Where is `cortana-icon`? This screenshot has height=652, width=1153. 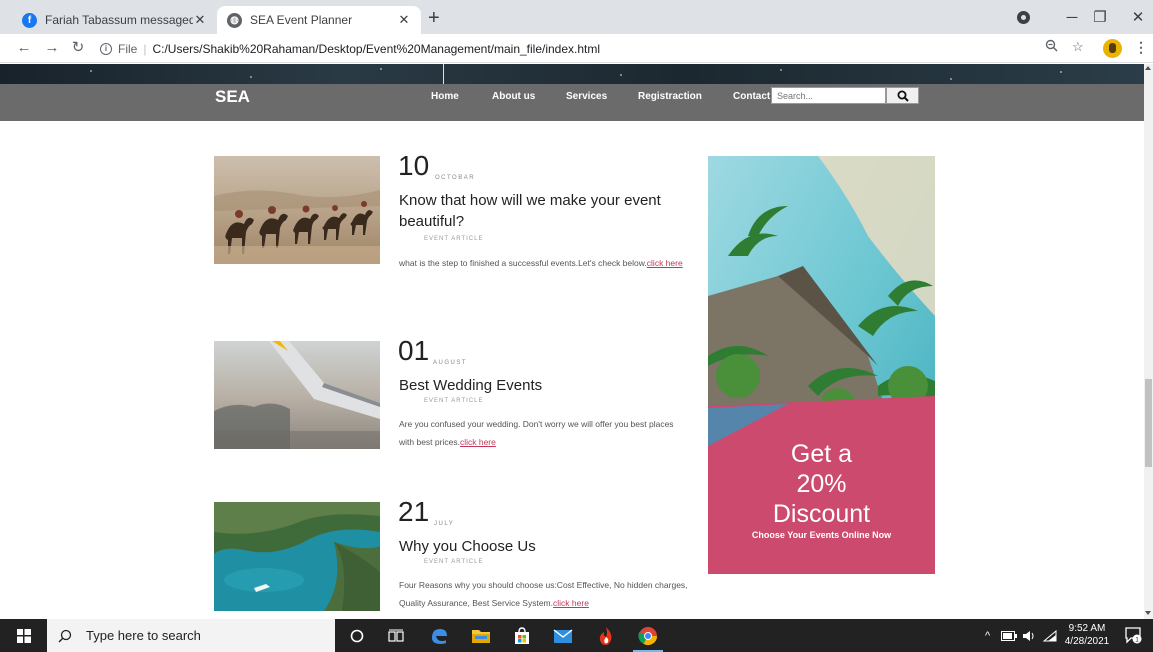
cortana-icon is located at coordinates (357, 635).